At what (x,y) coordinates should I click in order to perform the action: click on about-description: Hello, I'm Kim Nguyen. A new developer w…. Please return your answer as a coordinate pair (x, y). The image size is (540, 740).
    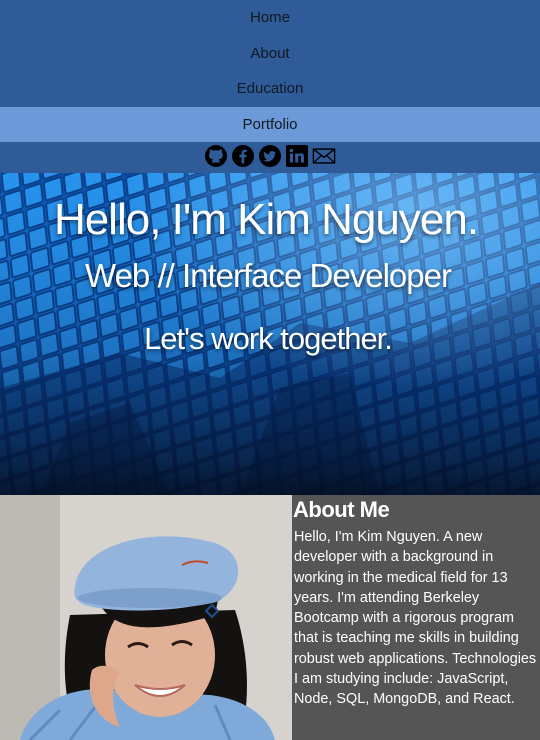
    Looking at the image, I should click on (415, 618).